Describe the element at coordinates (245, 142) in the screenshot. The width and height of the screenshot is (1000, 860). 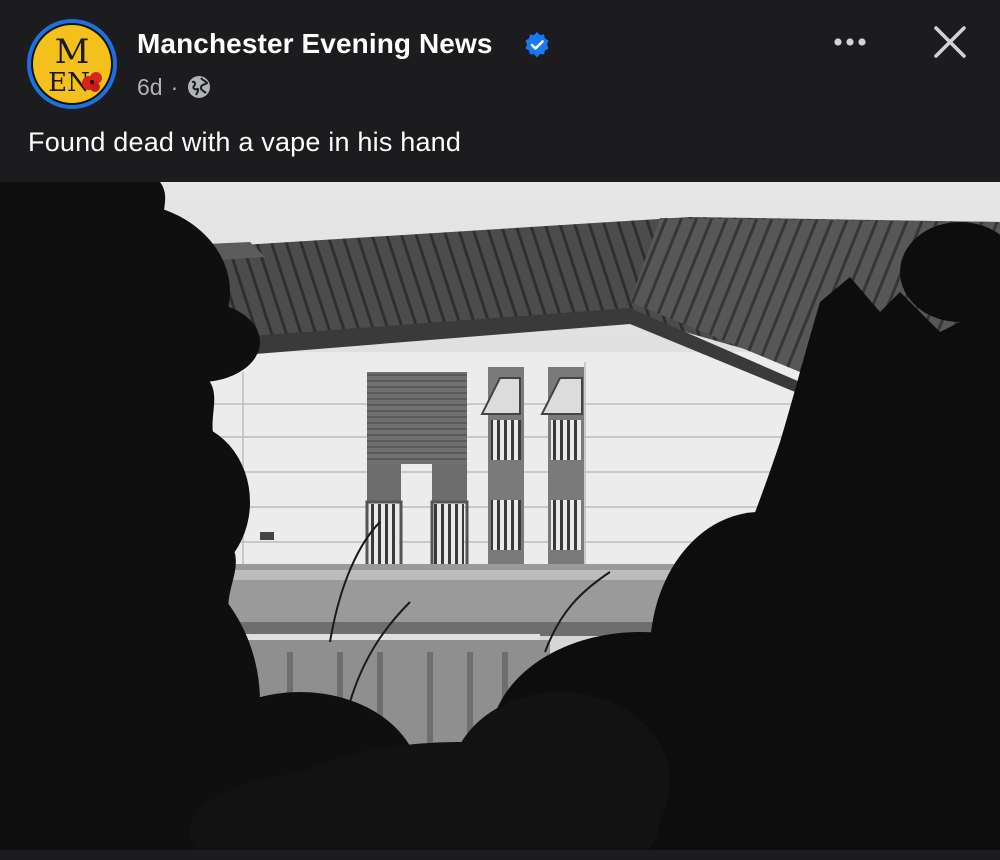
I see `post-caption: Found dead with a vape in his hand` at that location.